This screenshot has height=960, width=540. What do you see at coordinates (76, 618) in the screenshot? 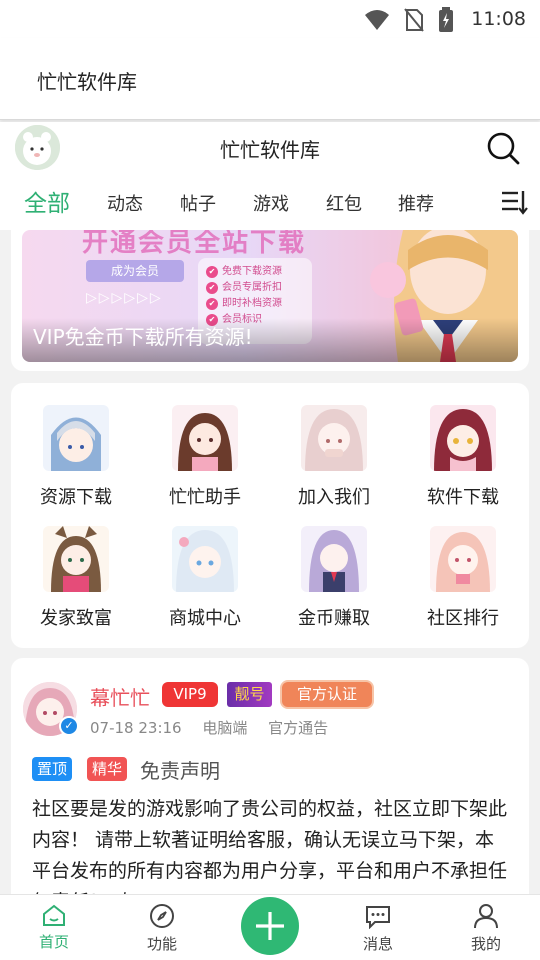
I see `grid-label: 发家致富` at bounding box center [76, 618].